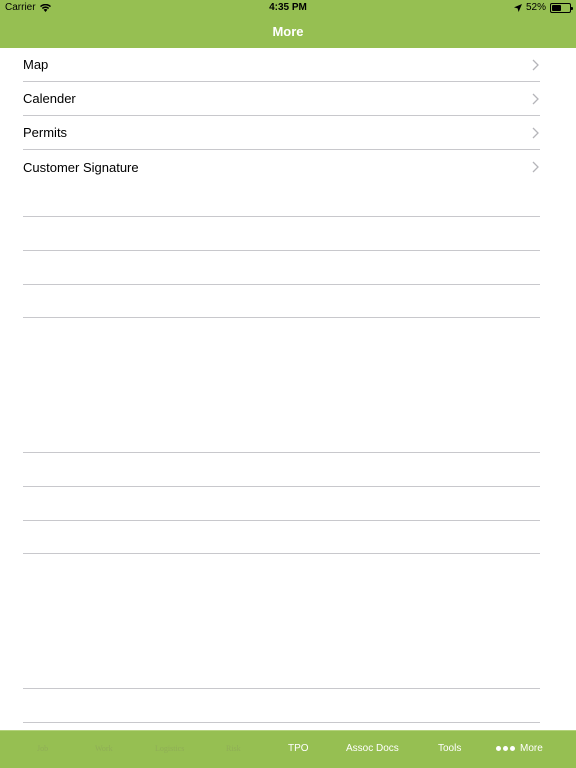  I want to click on list-item-permits: Permits, so click(281, 133).